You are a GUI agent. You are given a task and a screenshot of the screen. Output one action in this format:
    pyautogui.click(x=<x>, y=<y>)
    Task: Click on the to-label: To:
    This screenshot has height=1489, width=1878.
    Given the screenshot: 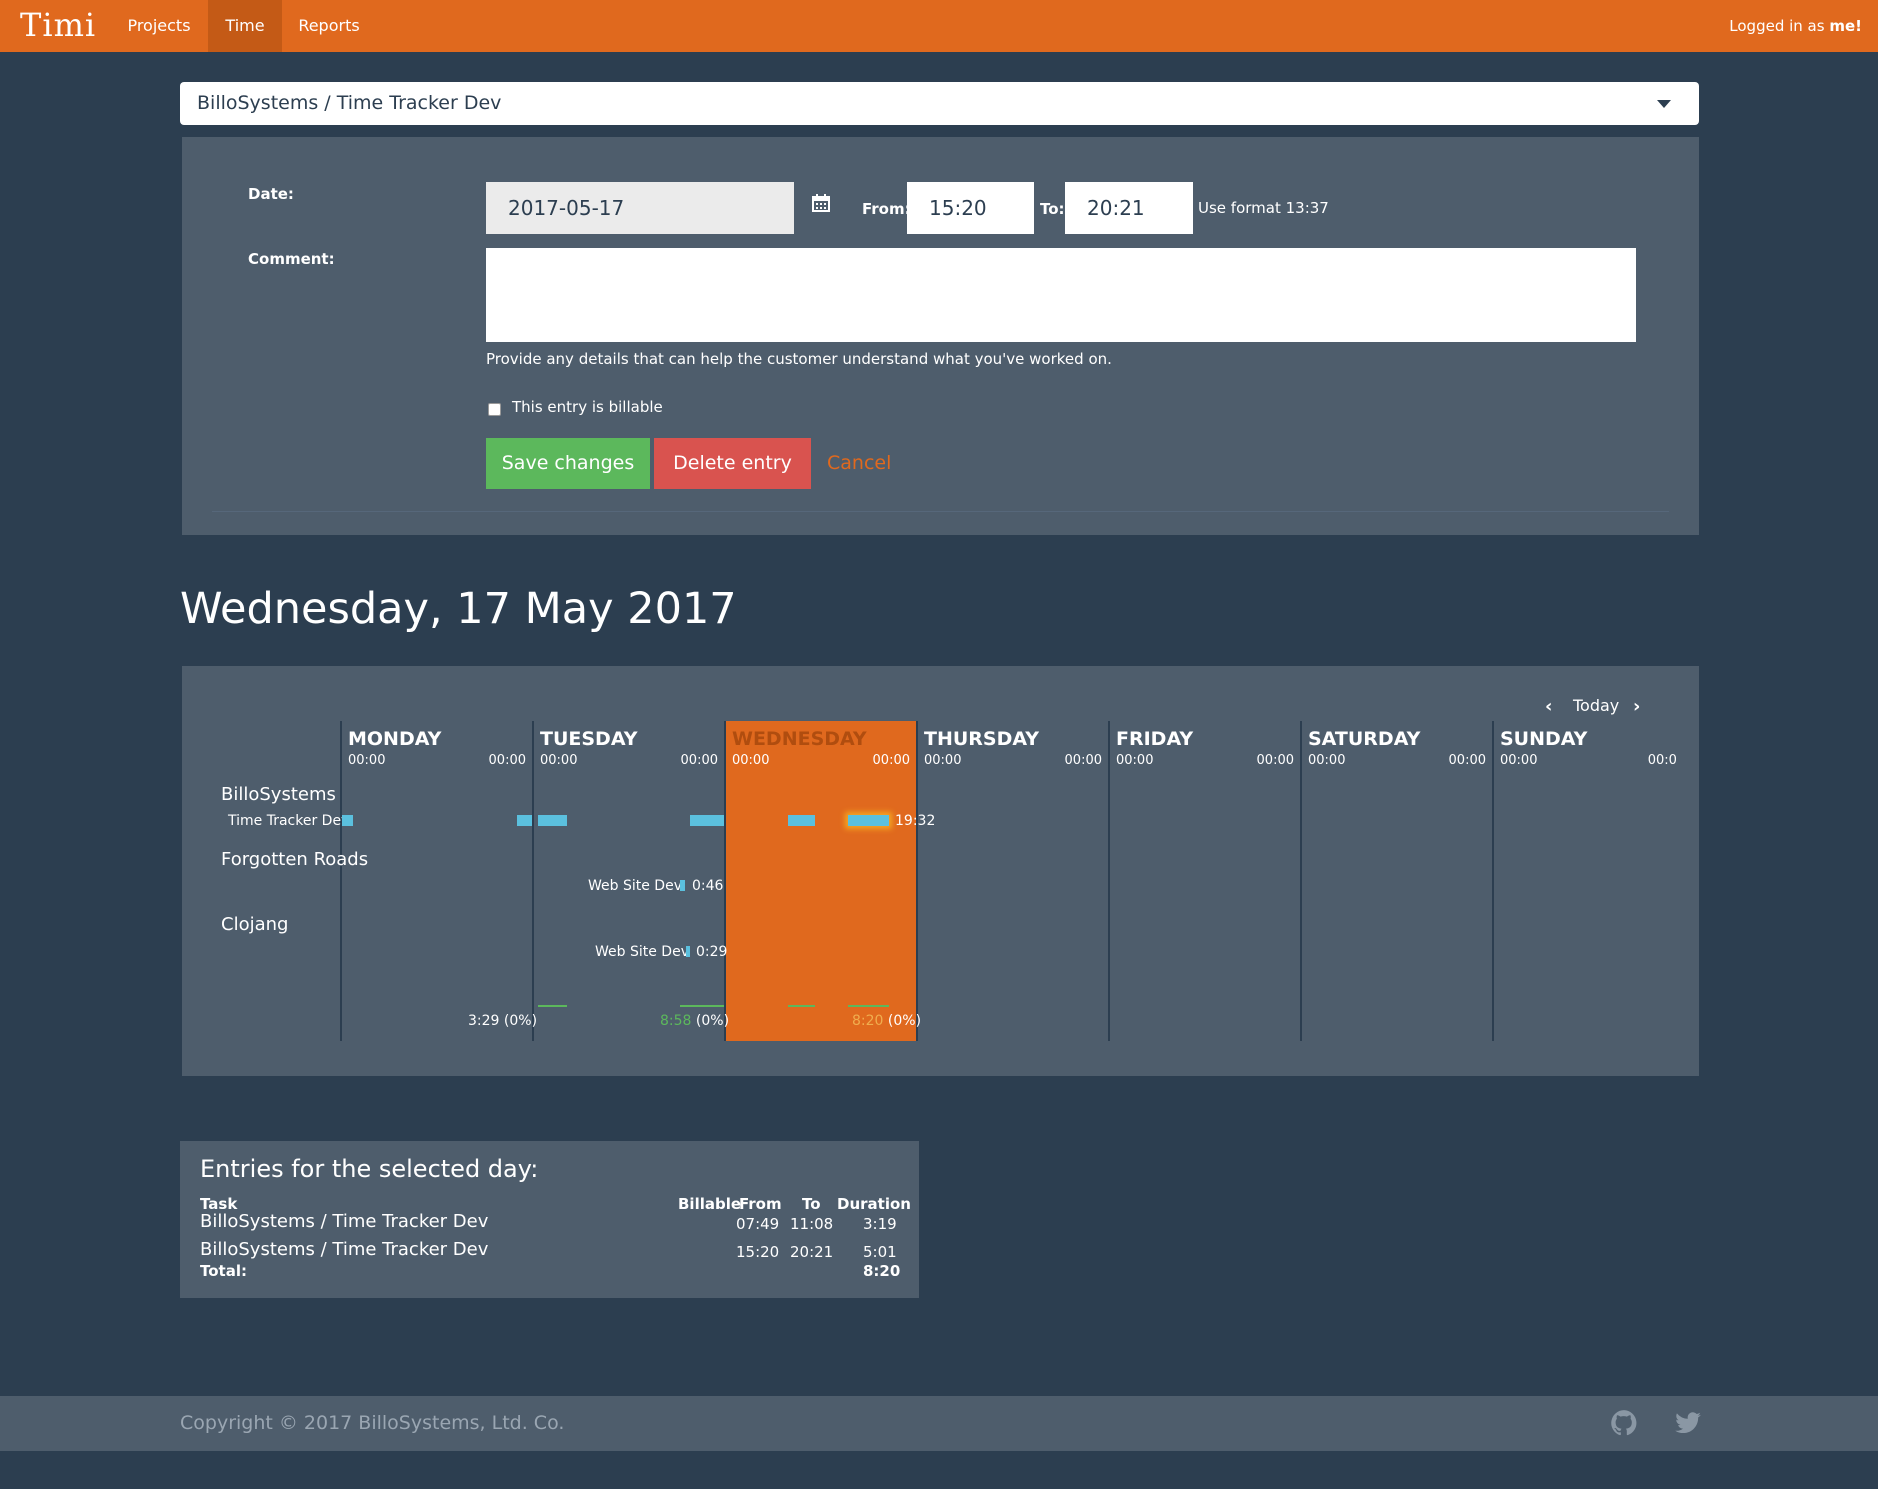 What is the action you would take?
    pyautogui.click(x=1052, y=209)
    